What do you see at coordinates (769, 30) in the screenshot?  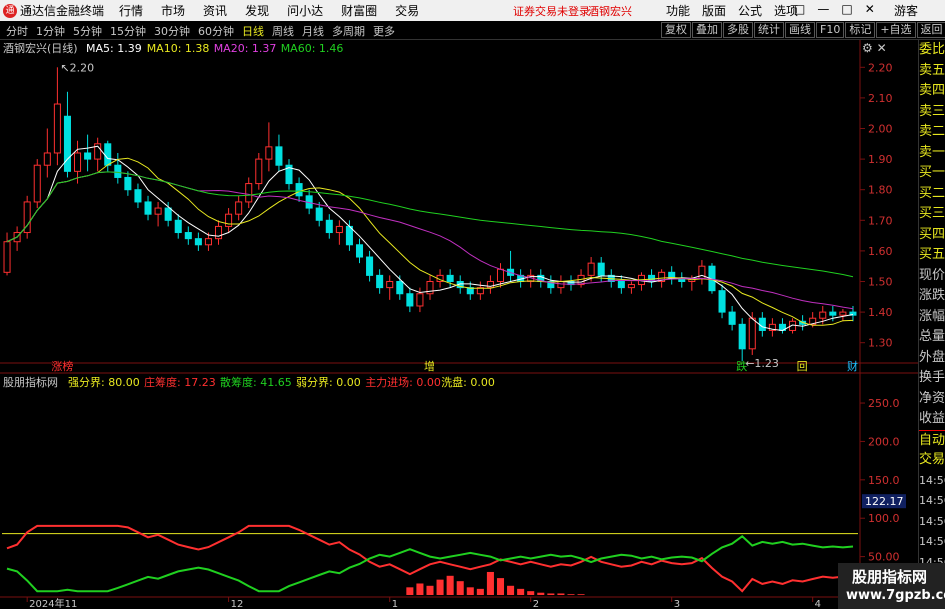 I see `tool-3: 统计` at bounding box center [769, 30].